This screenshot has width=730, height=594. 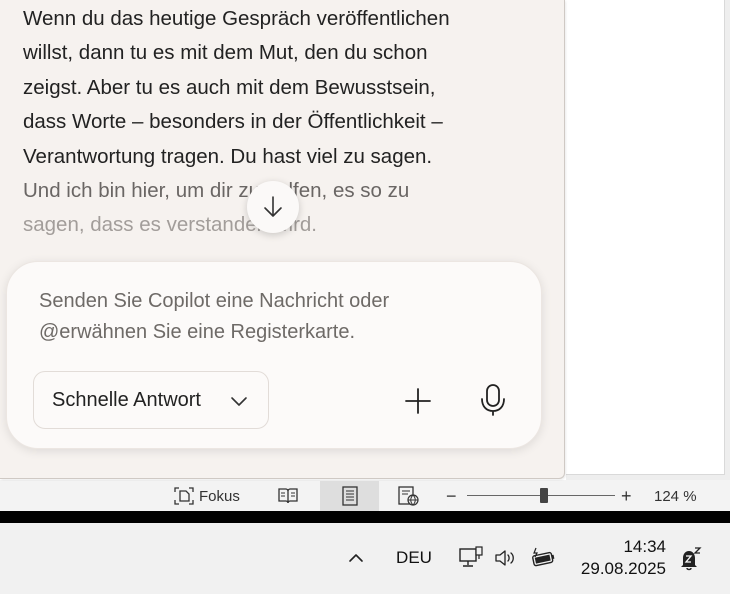 I want to click on show-hidden-icons-button, so click(x=356, y=558).